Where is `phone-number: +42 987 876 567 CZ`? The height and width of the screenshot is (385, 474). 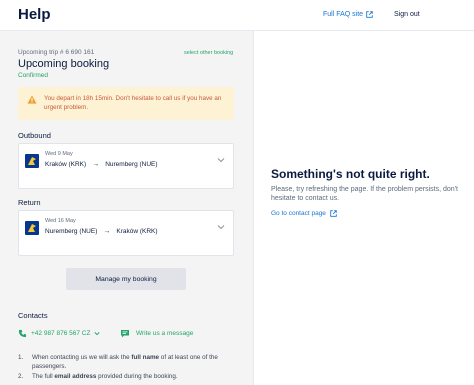 phone-number: +42 987 876 567 CZ is located at coordinates (61, 333).